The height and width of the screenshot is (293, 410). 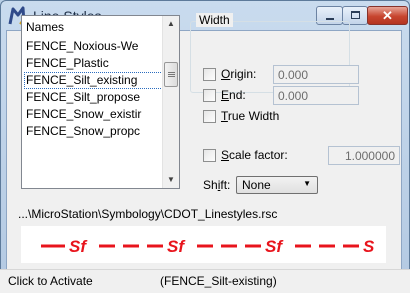 What do you see at coordinates (93, 97) in the screenshot?
I see `list-item: FENCE_Silt_propose` at bounding box center [93, 97].